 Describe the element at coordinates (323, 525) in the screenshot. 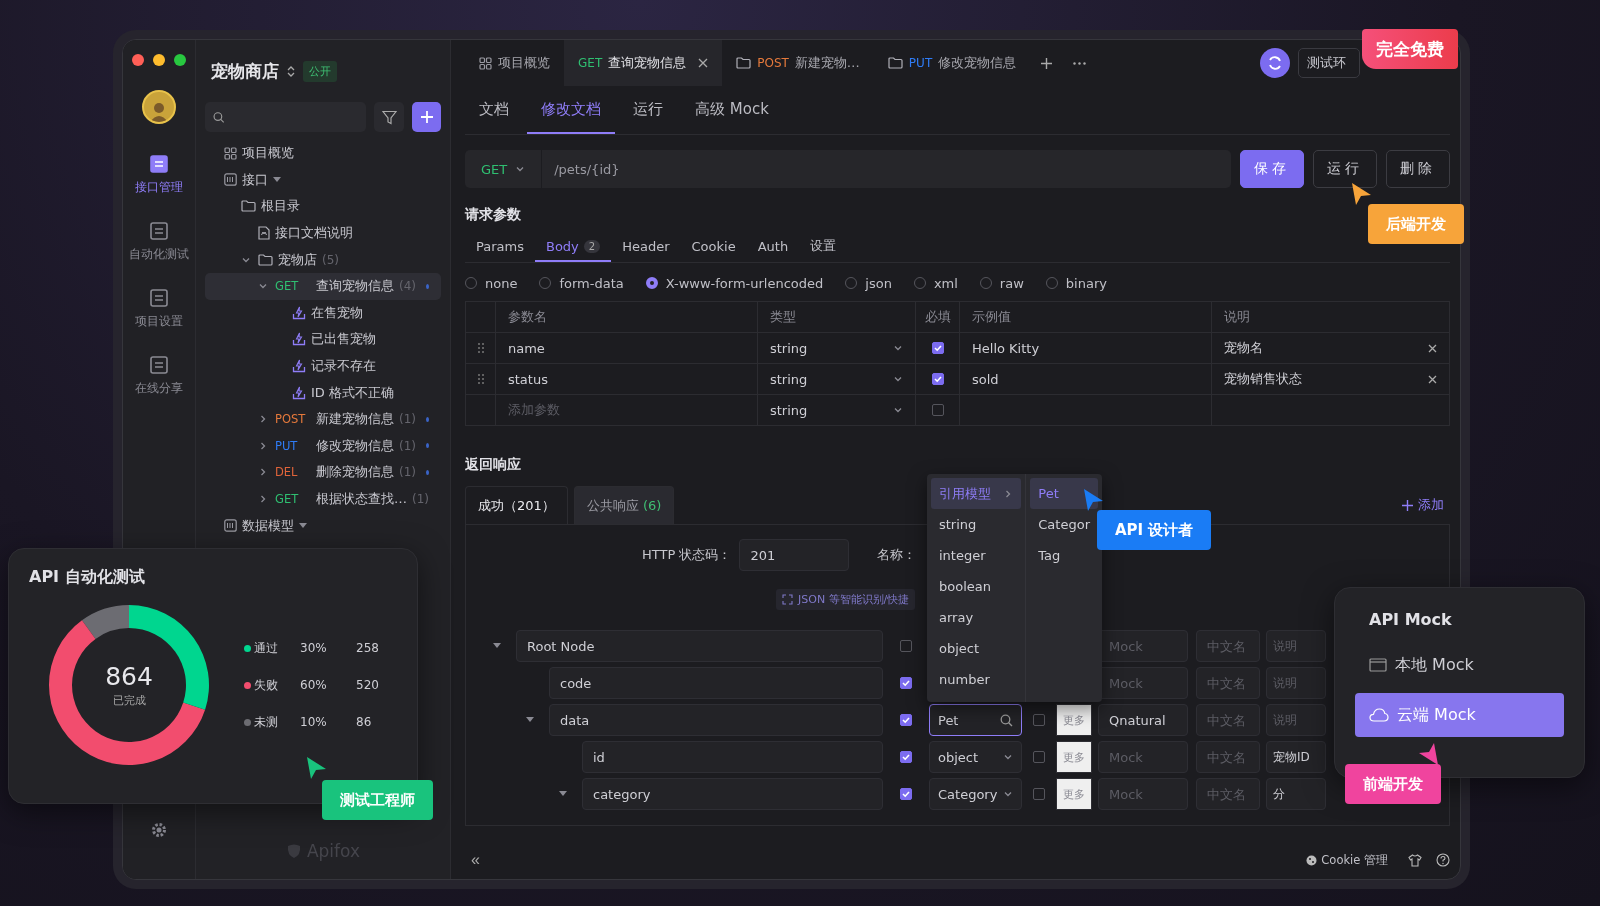

I see `tree-item: 数据模型` at that location.